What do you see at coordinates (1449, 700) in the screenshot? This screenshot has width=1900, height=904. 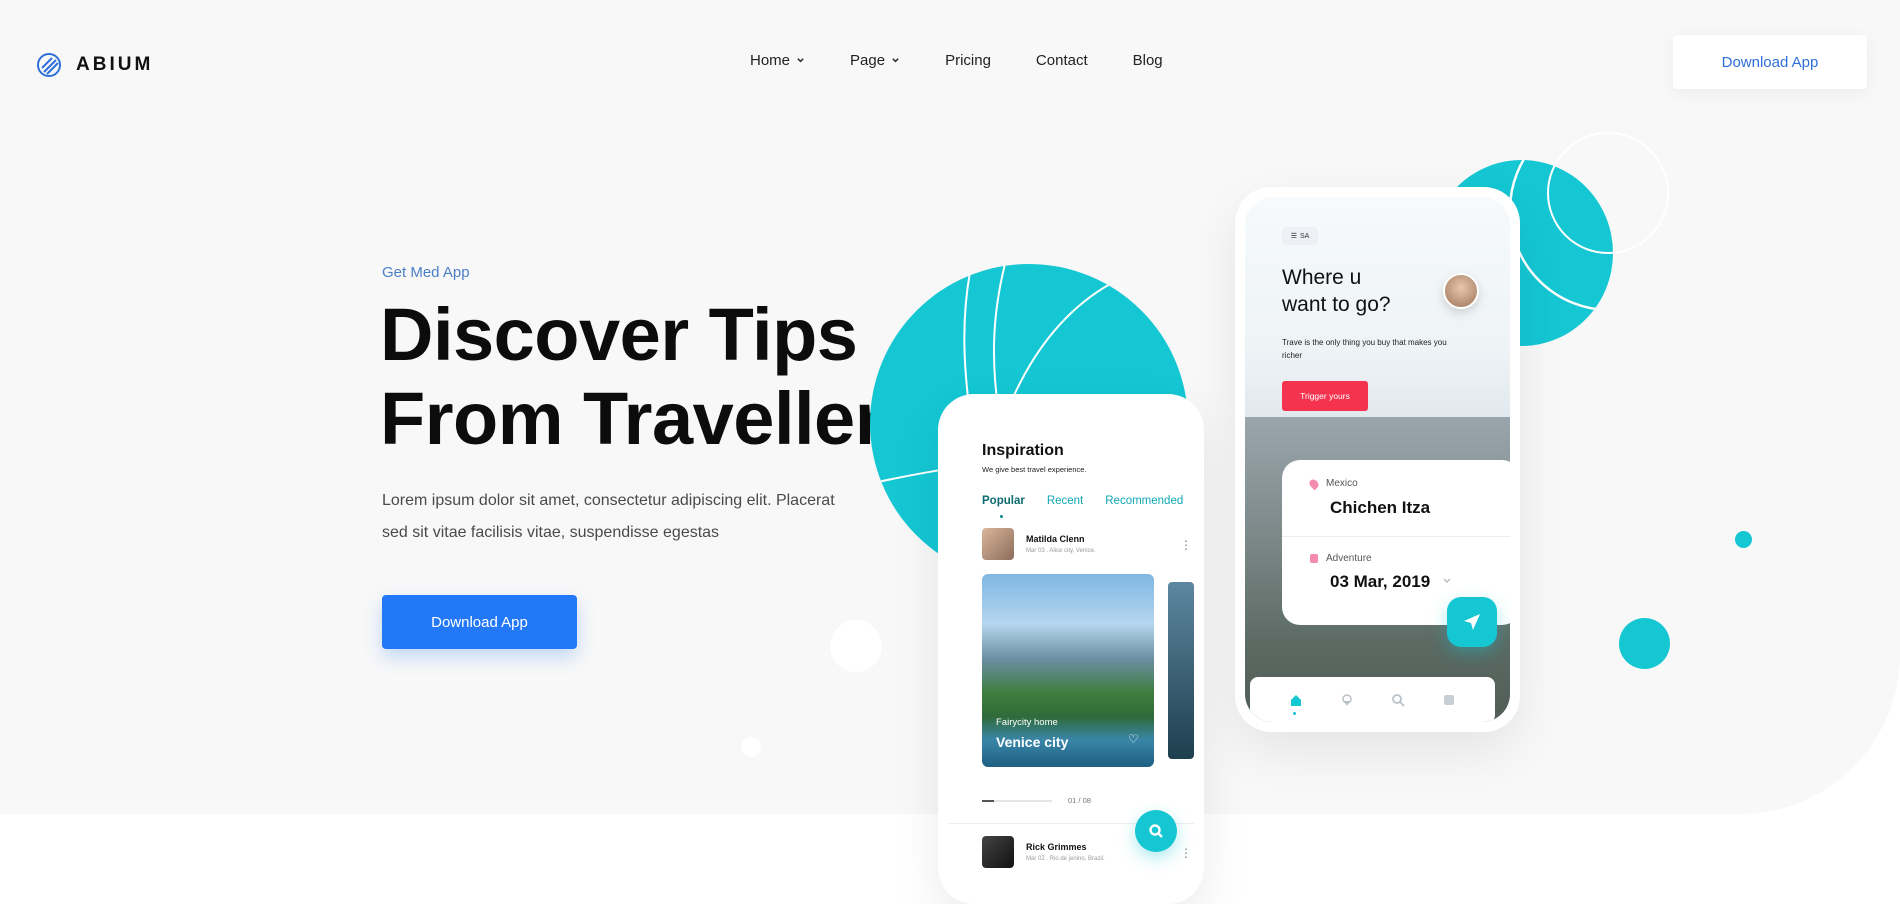 I see `bookmark-icon` at bounding box center [1449, 700].